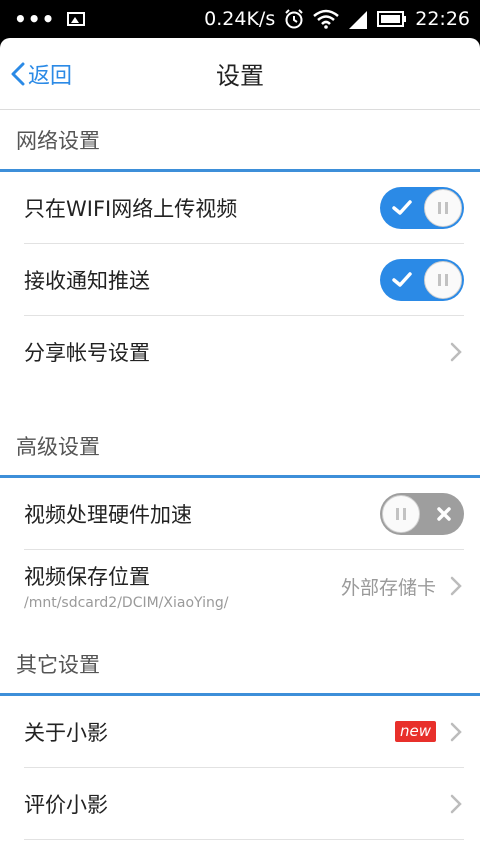 The width and height of the screenshot is (480, 854). Describe the element at coordinates (35, 19) in the screenshot. I see `notification-dots: •••` at that location.